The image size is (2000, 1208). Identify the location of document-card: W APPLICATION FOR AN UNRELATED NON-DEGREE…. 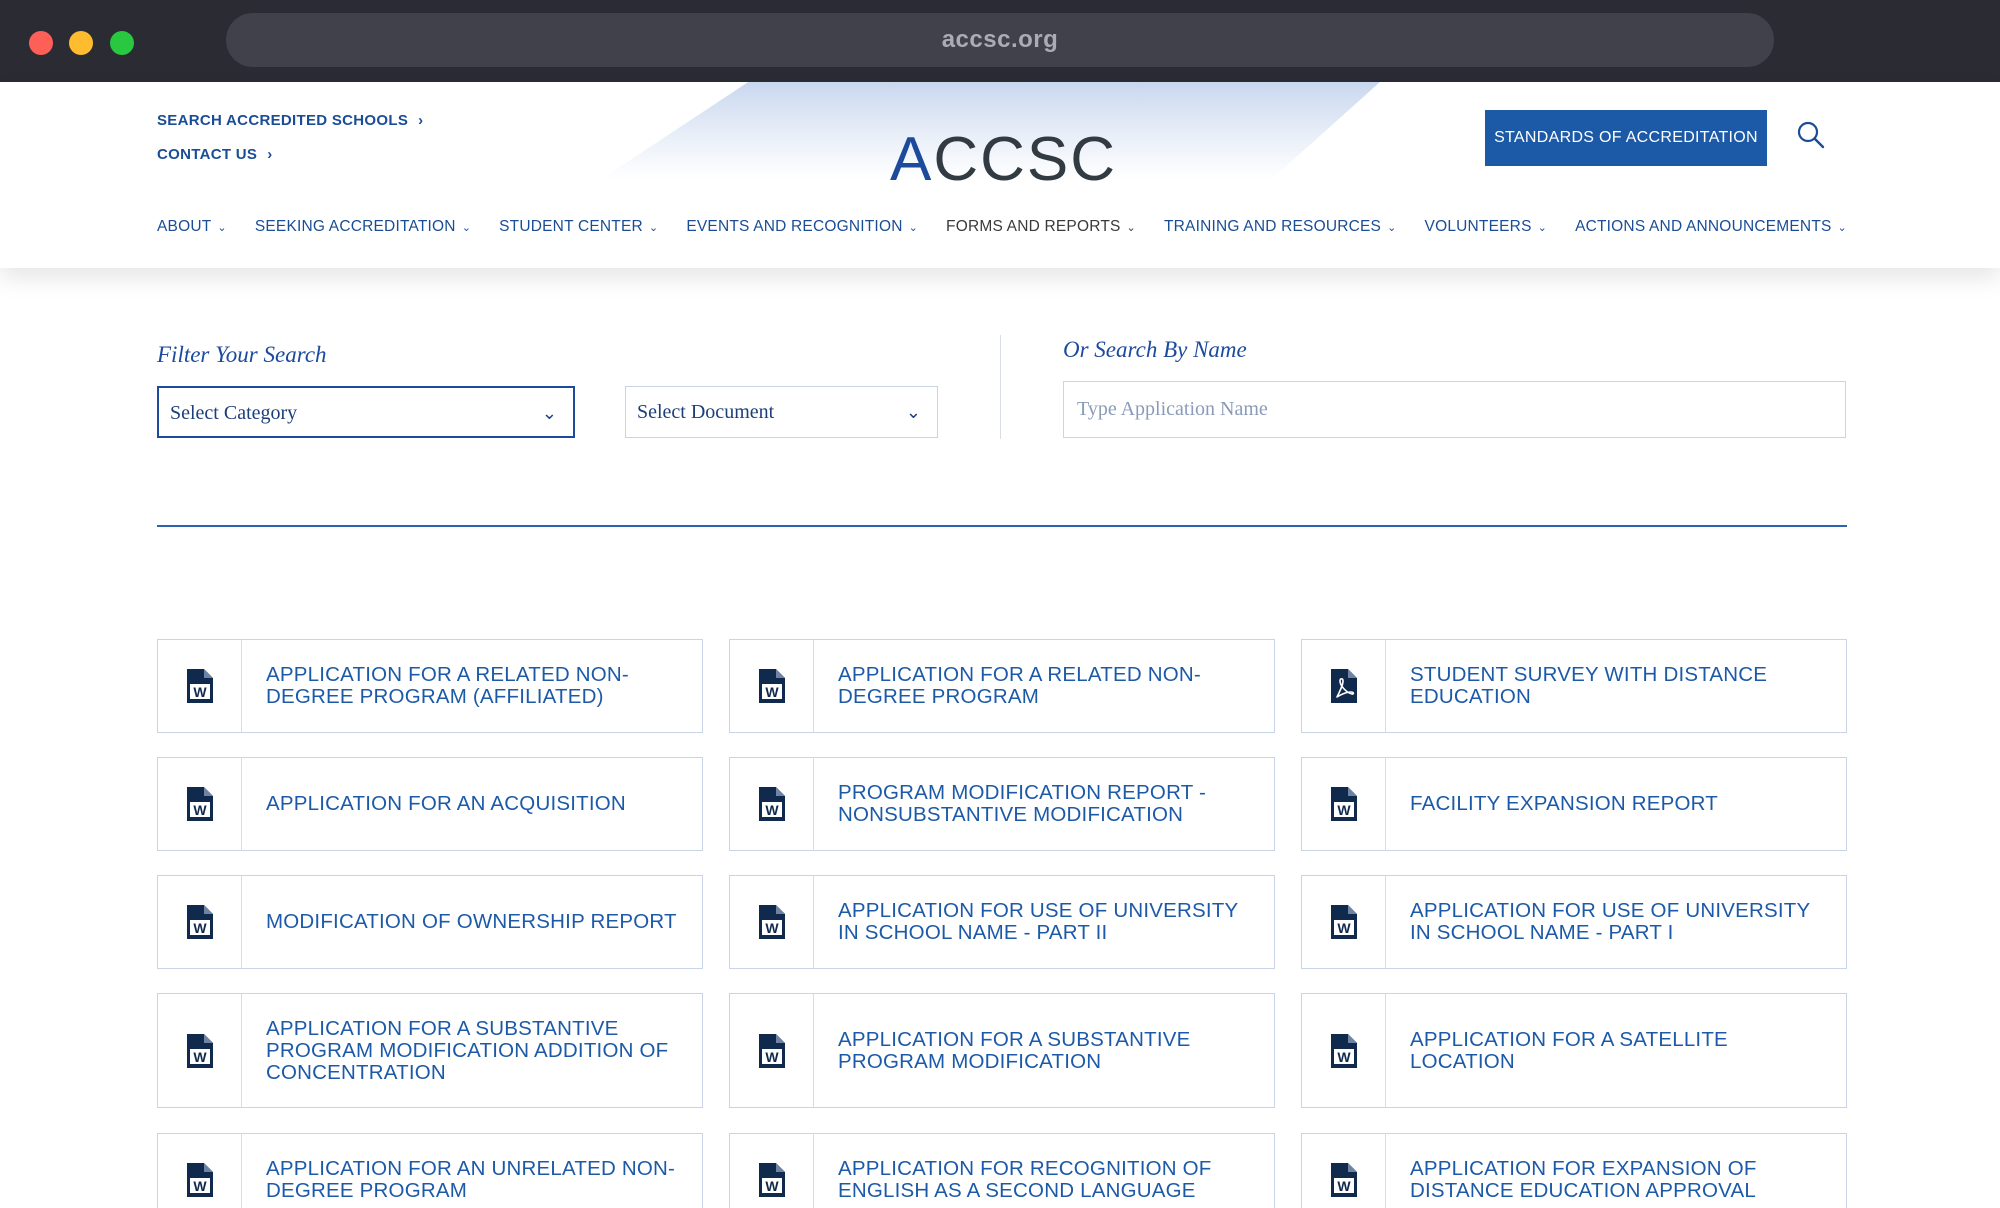
(430, 1170).